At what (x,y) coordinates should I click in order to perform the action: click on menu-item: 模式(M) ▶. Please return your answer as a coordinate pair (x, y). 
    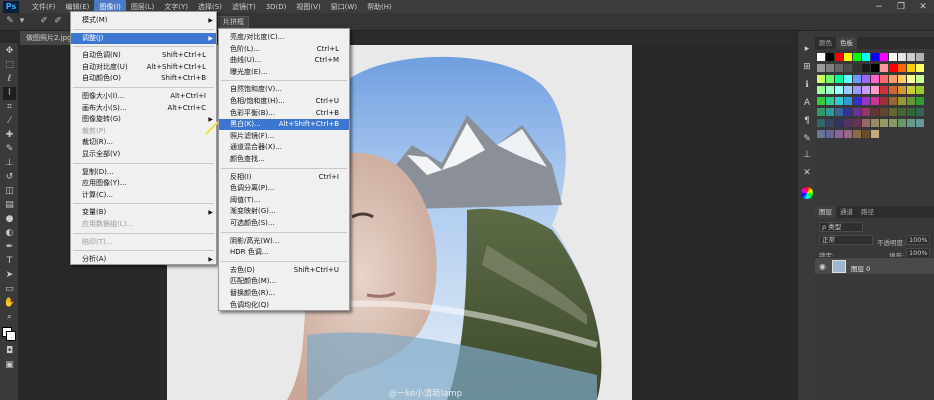
    Looking at the image, I should click on (143, 20).